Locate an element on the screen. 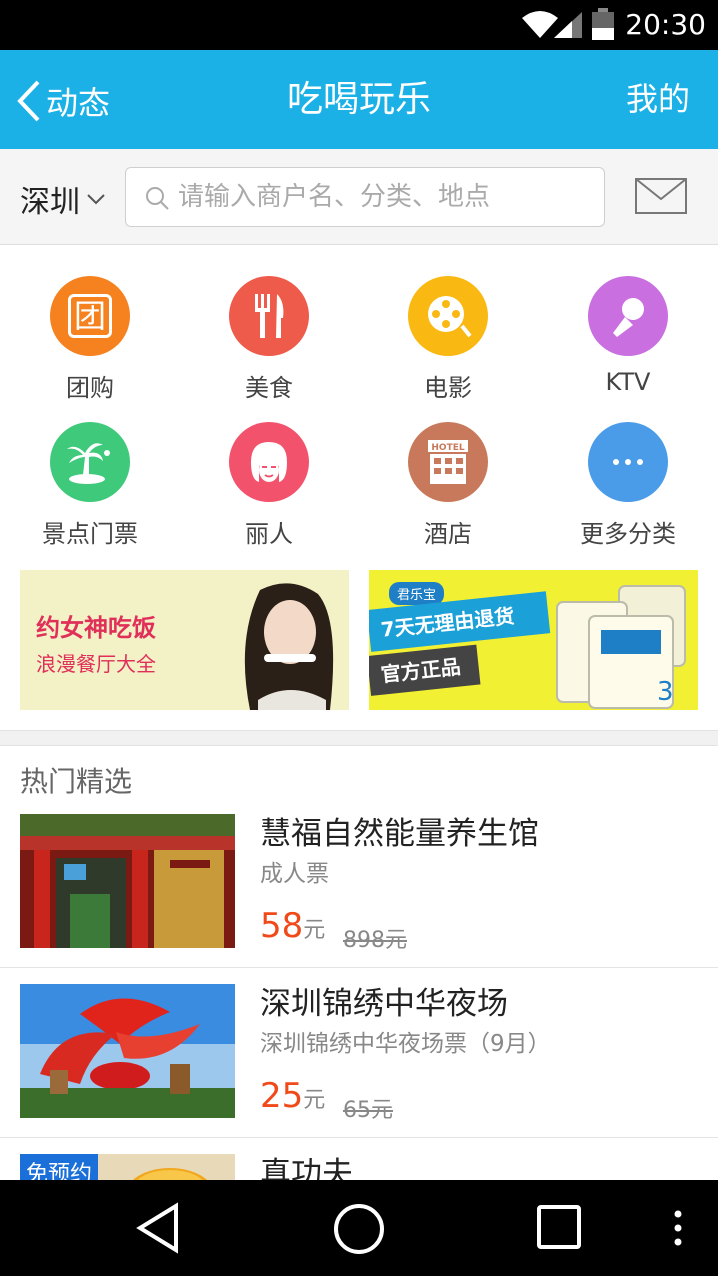 The height and width of the screenshot is (1276, 718). deal-subtitle: 深圳锦绣中华夜场票（9月） is located at coordinates (405, 1044).